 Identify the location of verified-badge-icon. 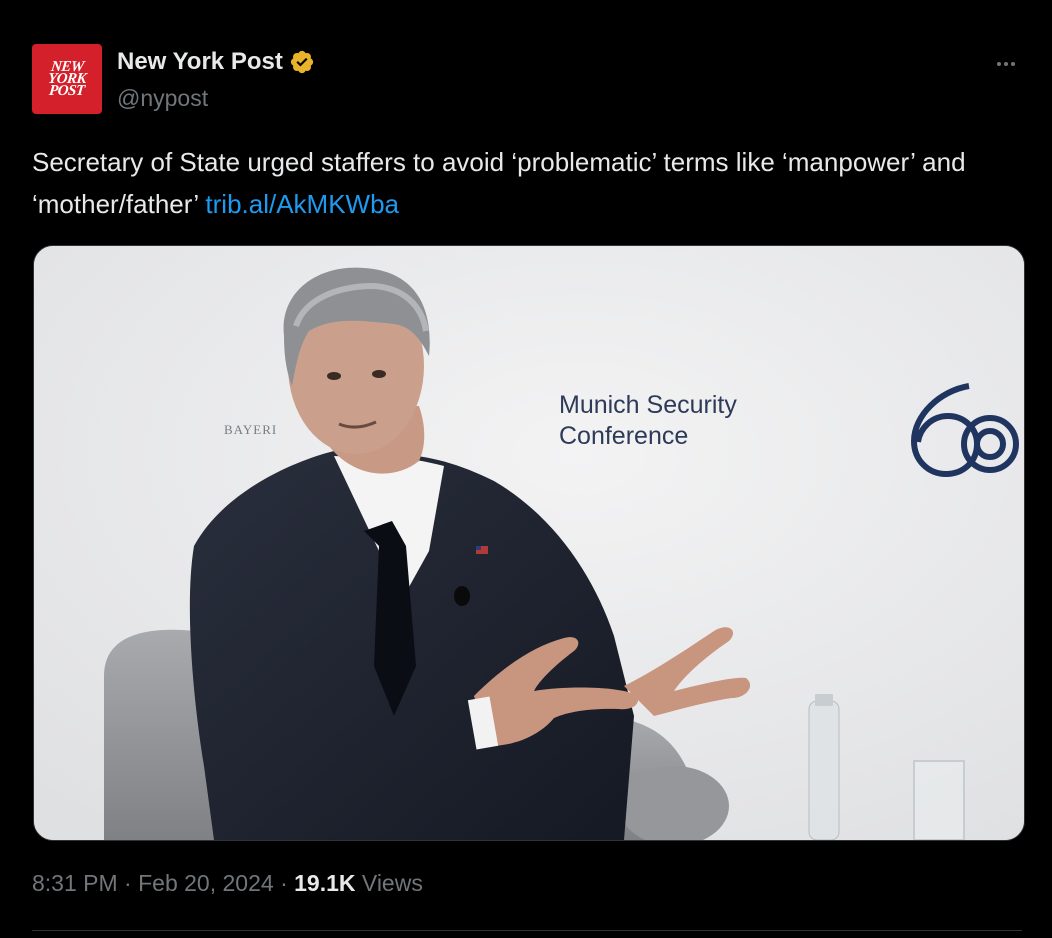
(301, 62).